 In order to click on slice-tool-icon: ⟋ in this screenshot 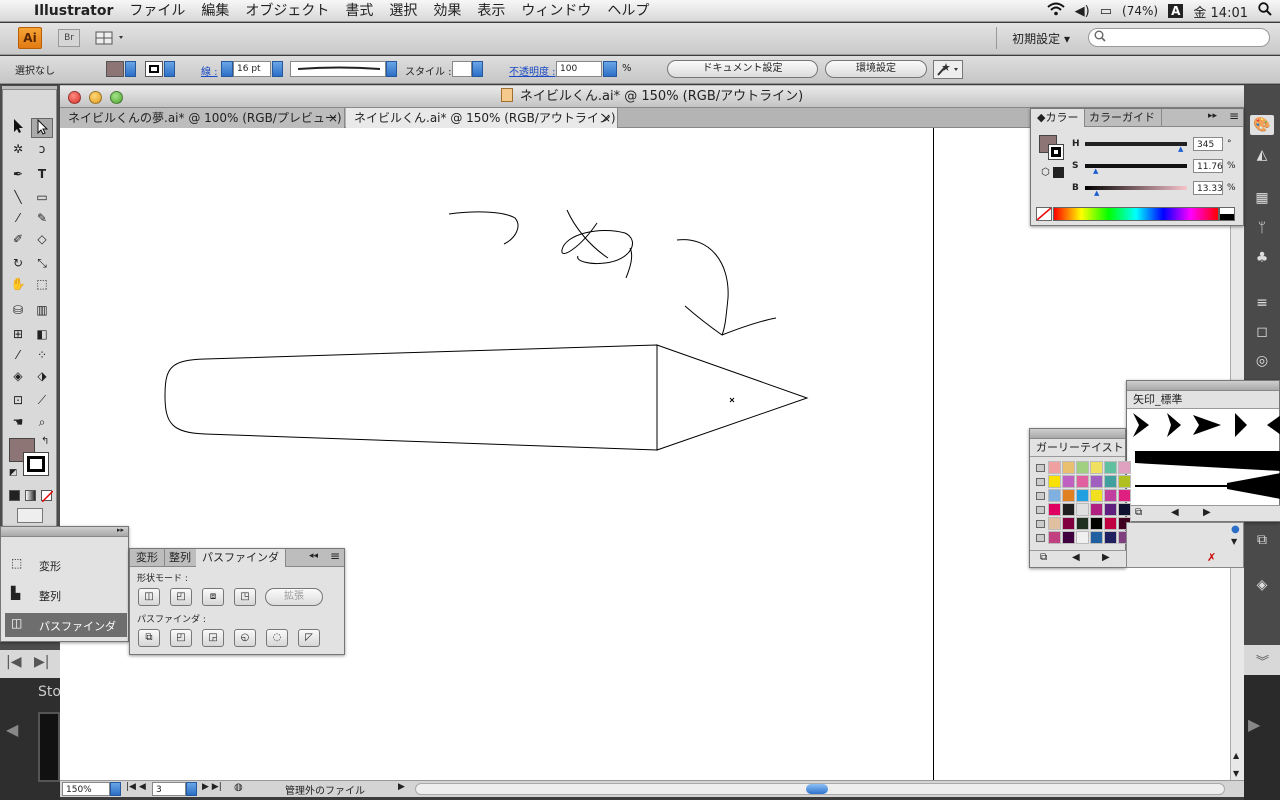, I will do `click(42, 400)`.